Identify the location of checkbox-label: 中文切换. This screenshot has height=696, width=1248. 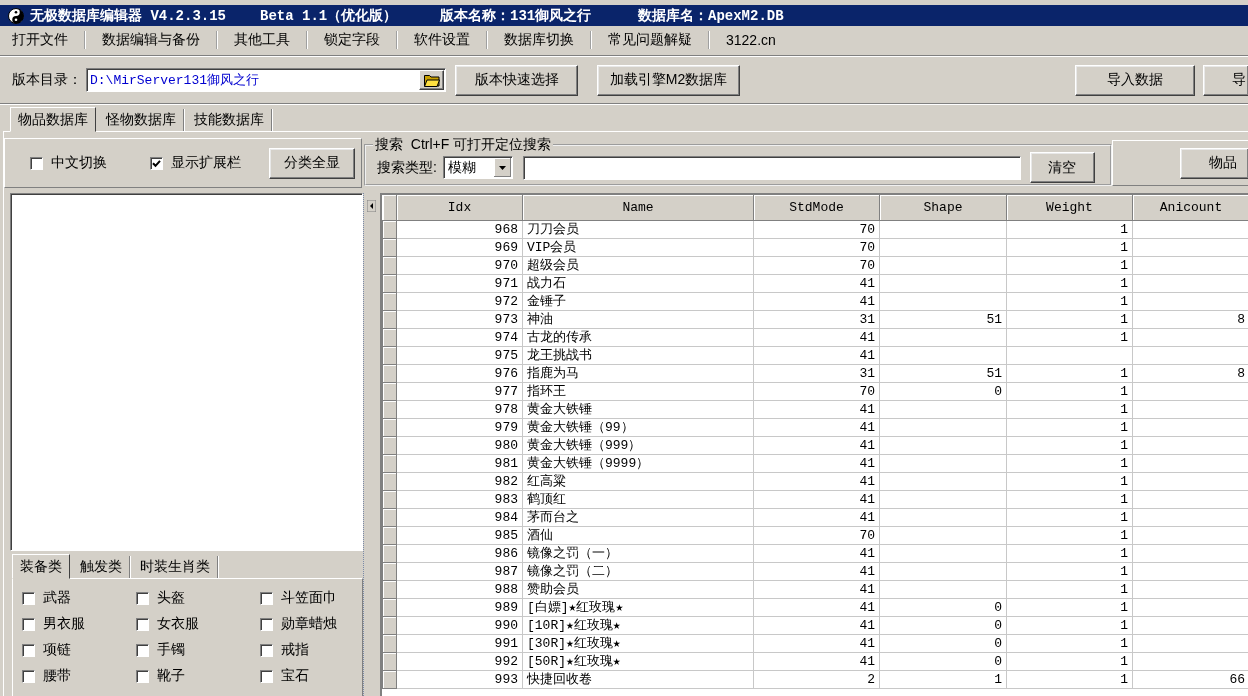
(79, 163).